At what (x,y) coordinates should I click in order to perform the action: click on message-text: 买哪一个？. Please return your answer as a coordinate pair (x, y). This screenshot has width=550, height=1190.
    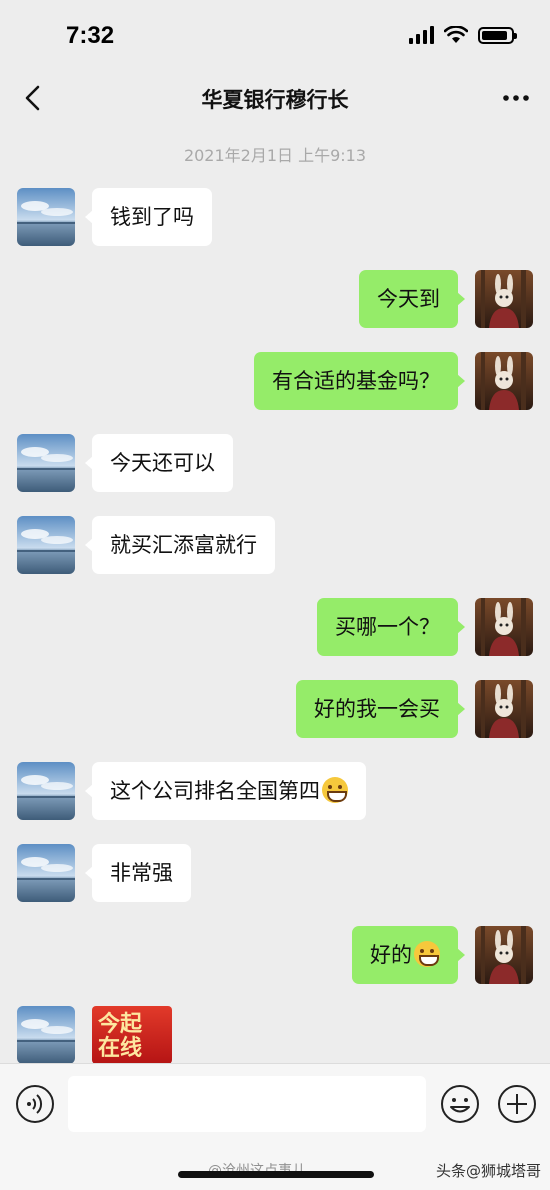
    Looking at the image, I should click on (387, 627).